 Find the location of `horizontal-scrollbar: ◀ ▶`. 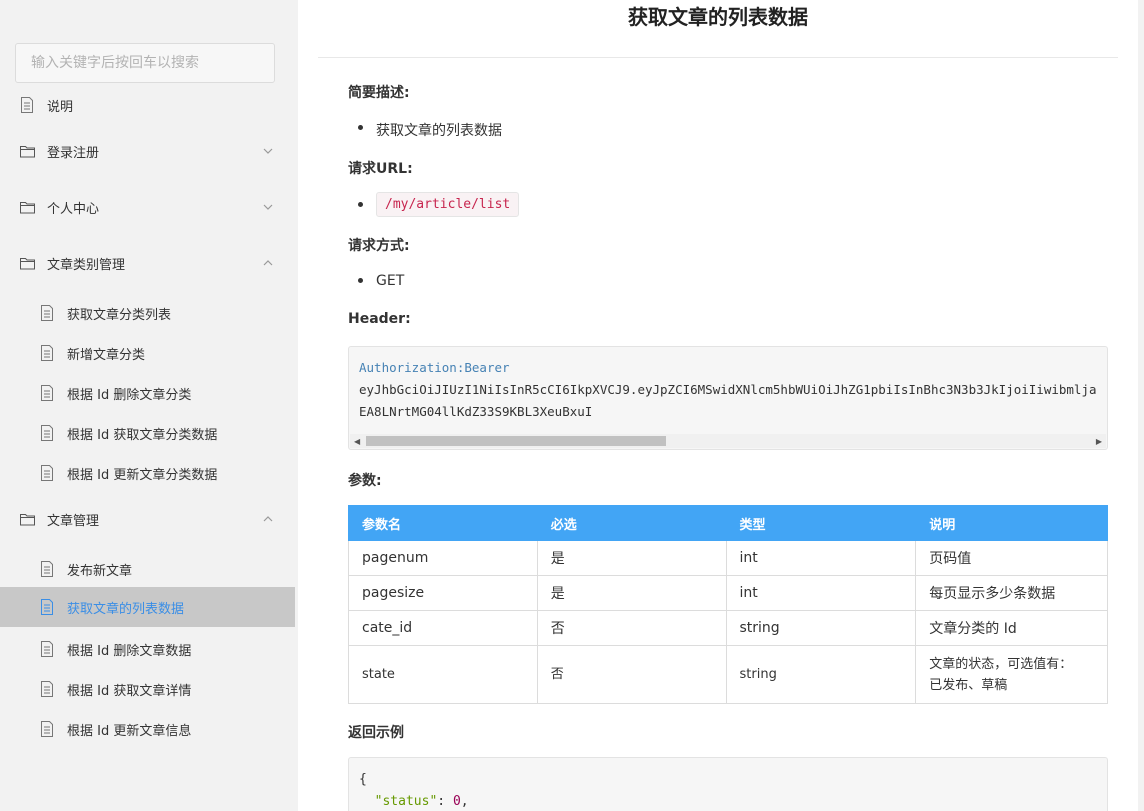

horizontal-scrollbar: ◀ ▶ is located at coordinates (728, 441).